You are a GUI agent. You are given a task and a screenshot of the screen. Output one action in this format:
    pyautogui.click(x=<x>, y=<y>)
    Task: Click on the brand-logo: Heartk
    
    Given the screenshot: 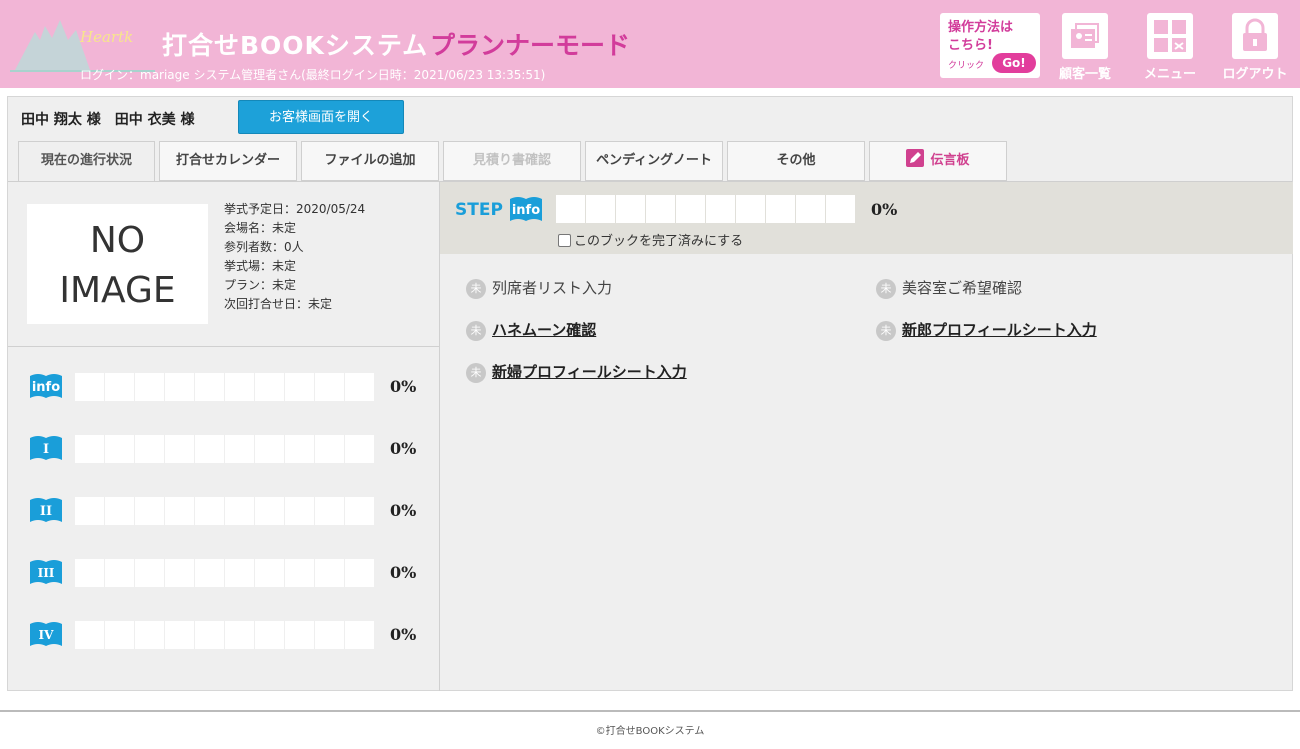 What is the action you would take?
    pyautogui.click(x=82, y=46)
    